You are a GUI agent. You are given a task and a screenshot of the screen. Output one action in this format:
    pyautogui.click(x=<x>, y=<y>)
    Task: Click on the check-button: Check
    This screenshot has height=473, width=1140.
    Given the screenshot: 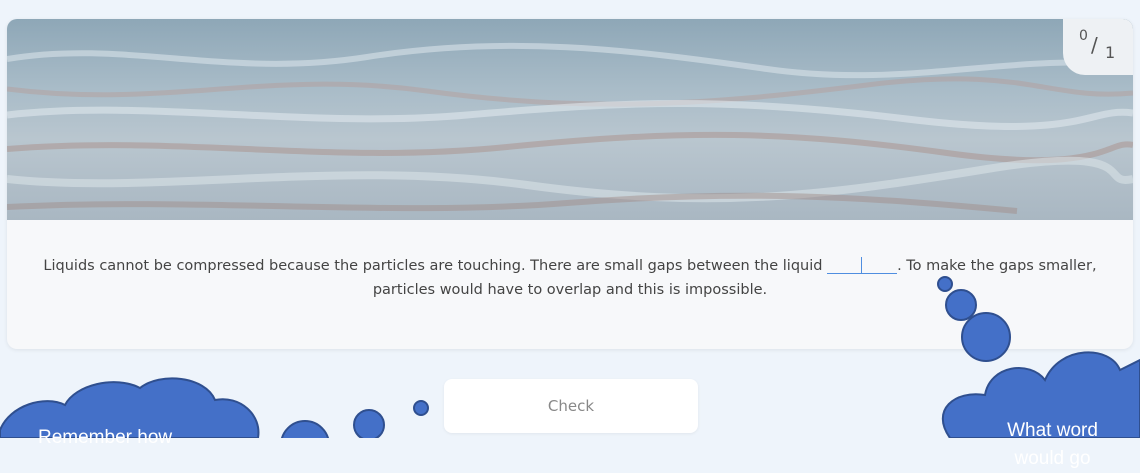 What is the action you would take?
    pyautogui.click(x=571, y=406)
    